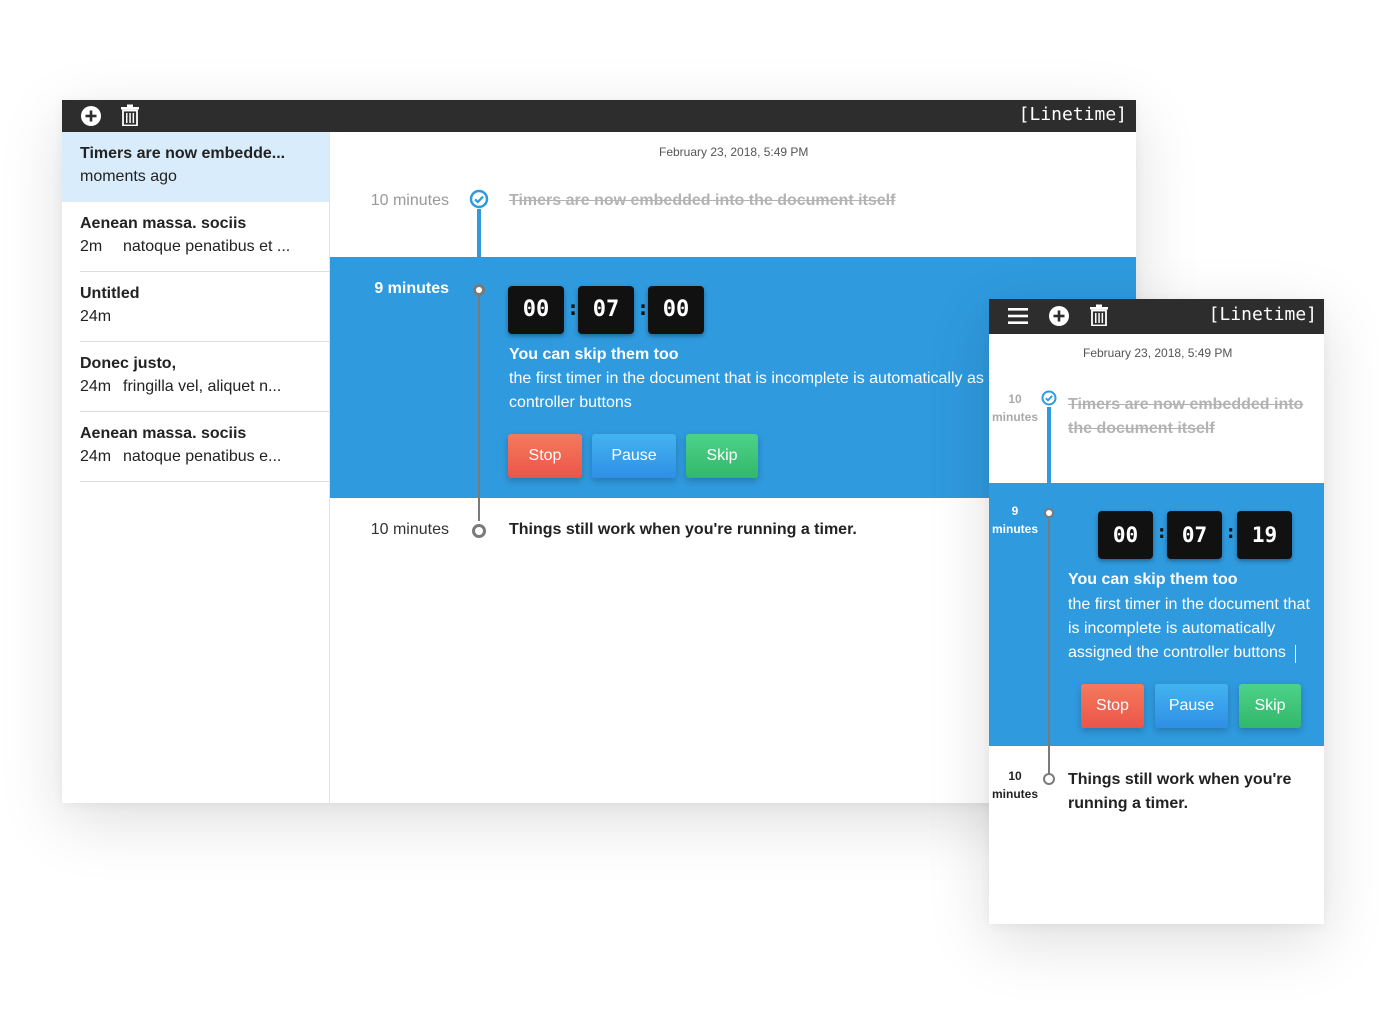 This screenshot has width=1379, height=1035. Describe the element at coordinates (1189, 604) in the screenshot. I see `task-description-line: the first timer in the document that` at that location.